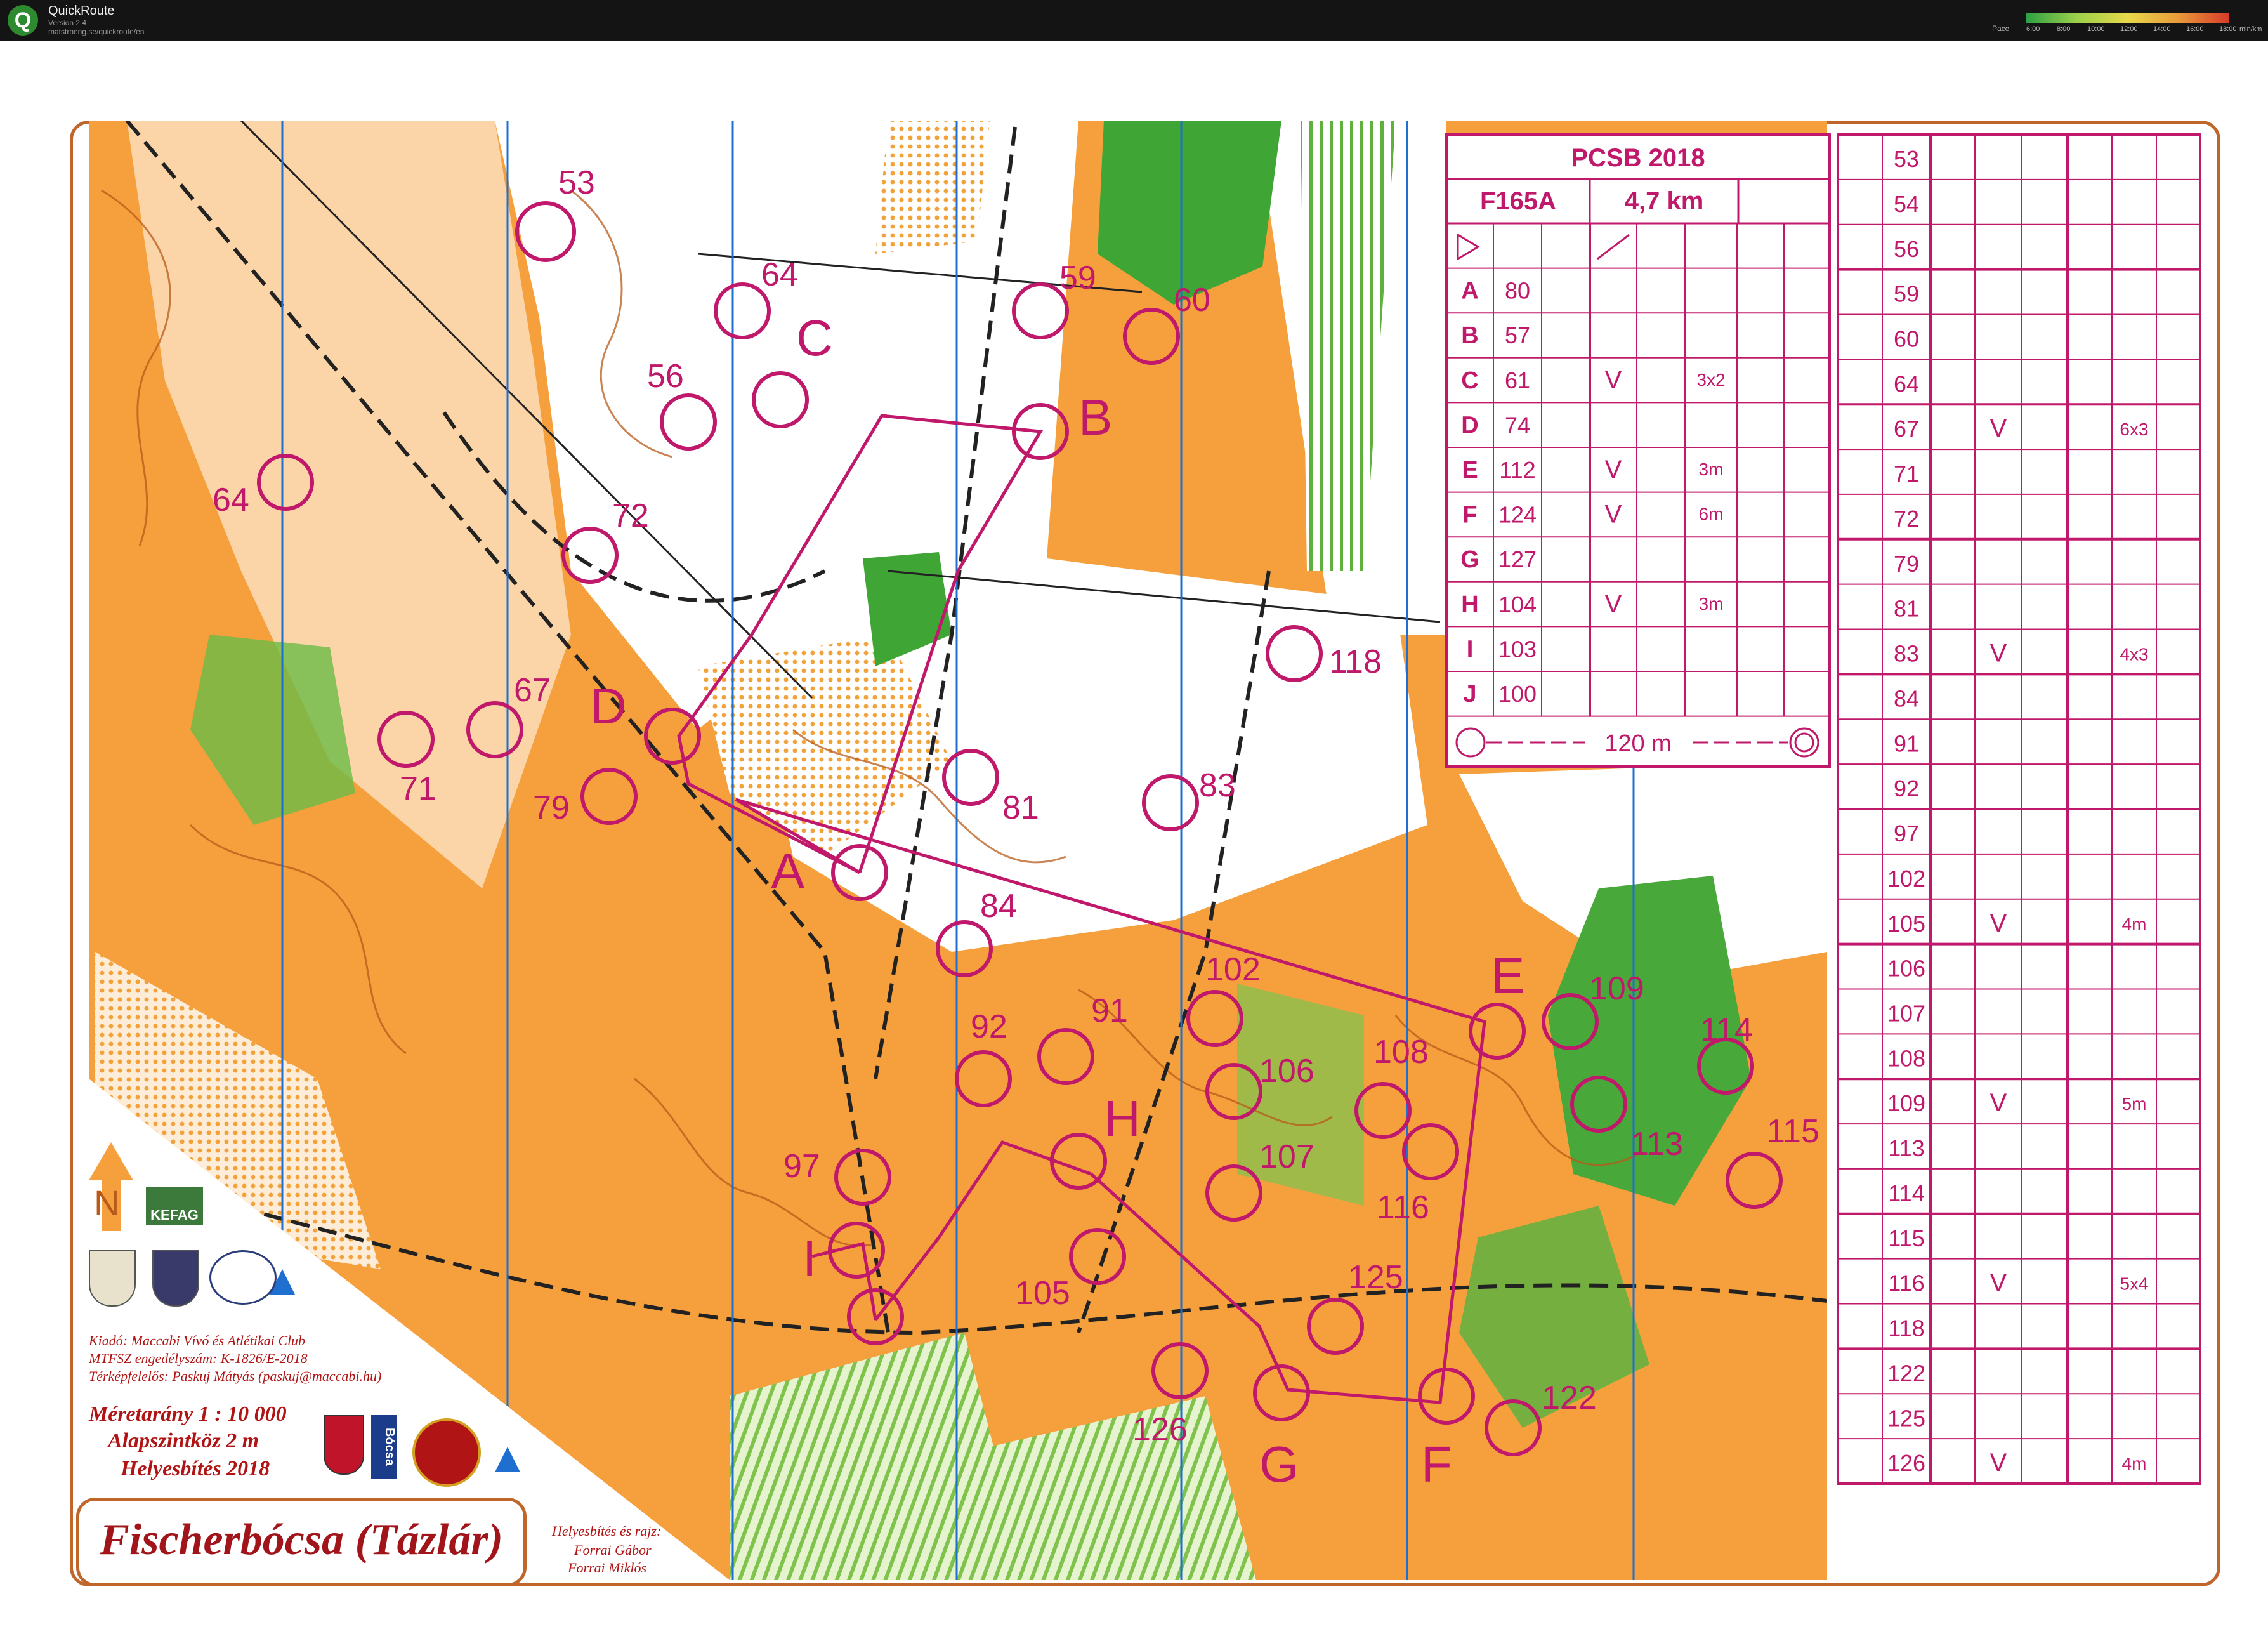 The width and height of the screenshot is (2268, 1648). What do you see at coordinates (1436, 1464) in the screenshot?
I see `control-label: F` at bounding box center [1436, 1464].